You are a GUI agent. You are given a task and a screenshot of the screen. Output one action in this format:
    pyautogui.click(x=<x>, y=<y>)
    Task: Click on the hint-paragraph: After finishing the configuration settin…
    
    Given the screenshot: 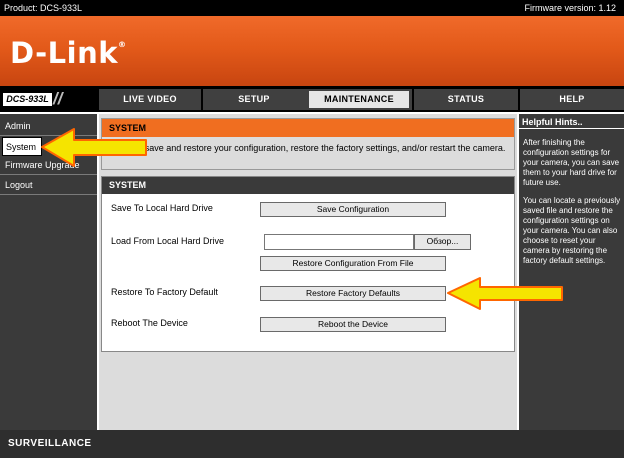 What is the action you would take?
    pyautogui.click(x=571, y=162)
    